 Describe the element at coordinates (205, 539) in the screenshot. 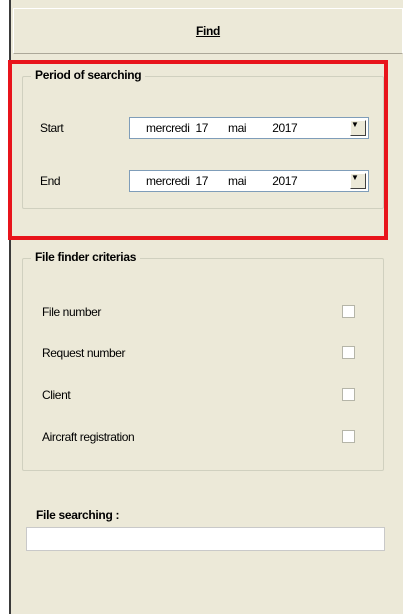

I see `file-searching-input` at that location.